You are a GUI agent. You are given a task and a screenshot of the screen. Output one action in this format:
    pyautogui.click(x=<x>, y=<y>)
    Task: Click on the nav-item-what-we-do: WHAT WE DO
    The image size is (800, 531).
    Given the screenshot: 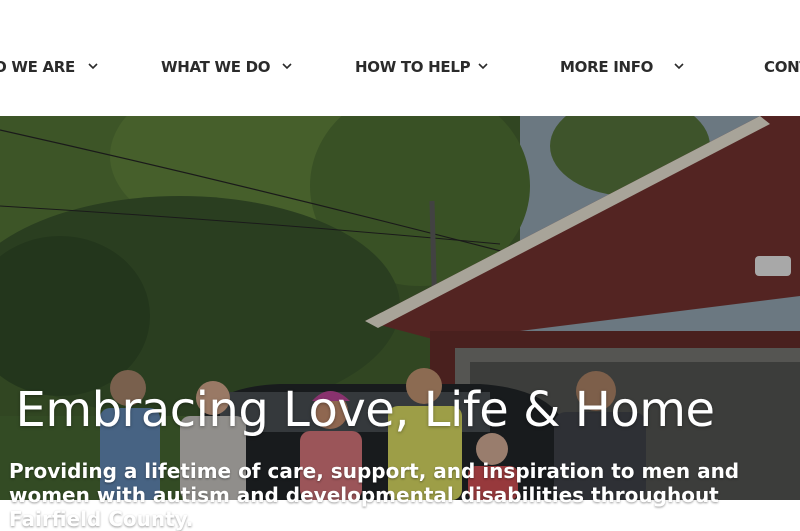 What is the action you would take?
    pyautogui.click(x=226, y=67)
    